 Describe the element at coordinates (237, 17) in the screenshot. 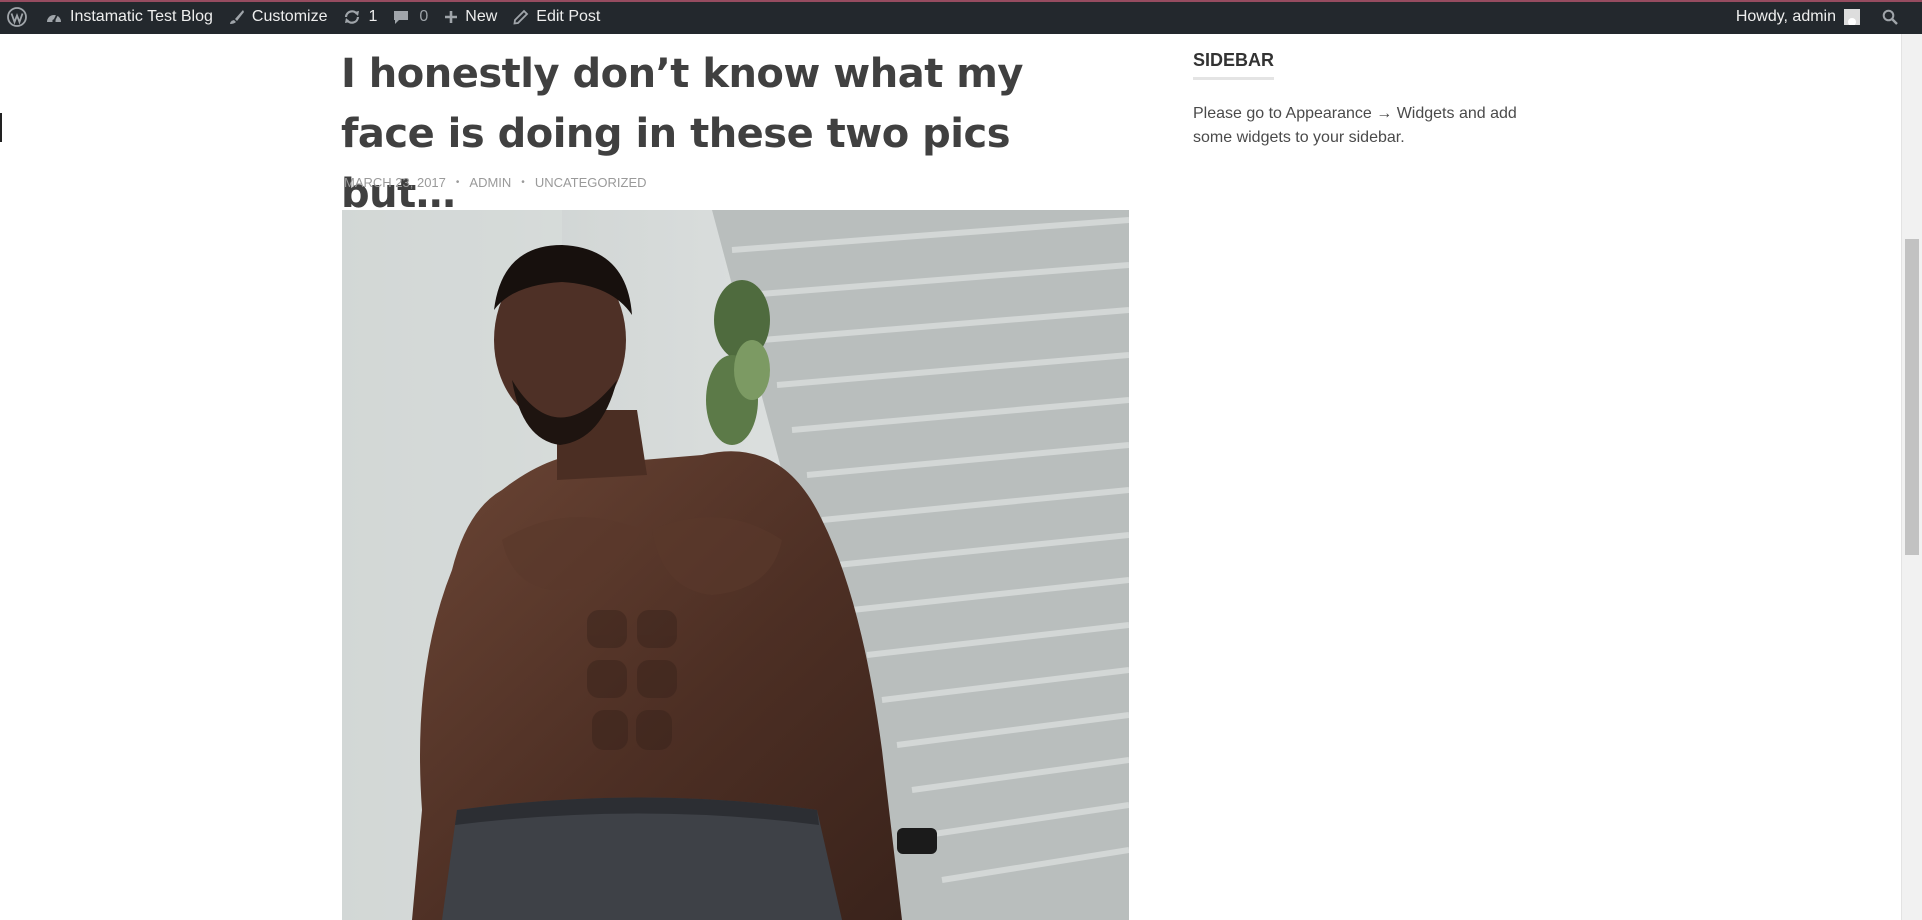

I see `brush-icon` at that location.